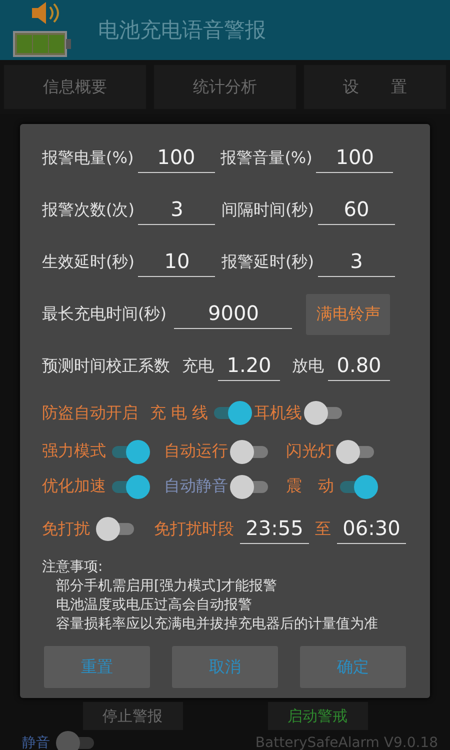 Image resolution: width=450 pixels, height=750 pixels. Describe the element at coordinates (318, 716) in the screenshot. I see `action-button: 启动警戒` at that location.